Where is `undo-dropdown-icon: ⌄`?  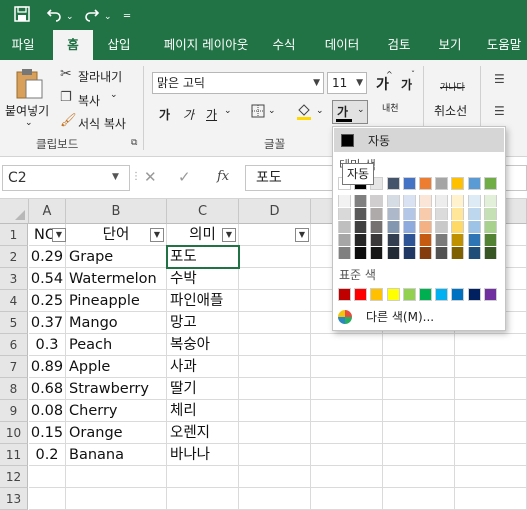 undo-dropdown-icon: ⌄ is located at coordinates (70, 17).